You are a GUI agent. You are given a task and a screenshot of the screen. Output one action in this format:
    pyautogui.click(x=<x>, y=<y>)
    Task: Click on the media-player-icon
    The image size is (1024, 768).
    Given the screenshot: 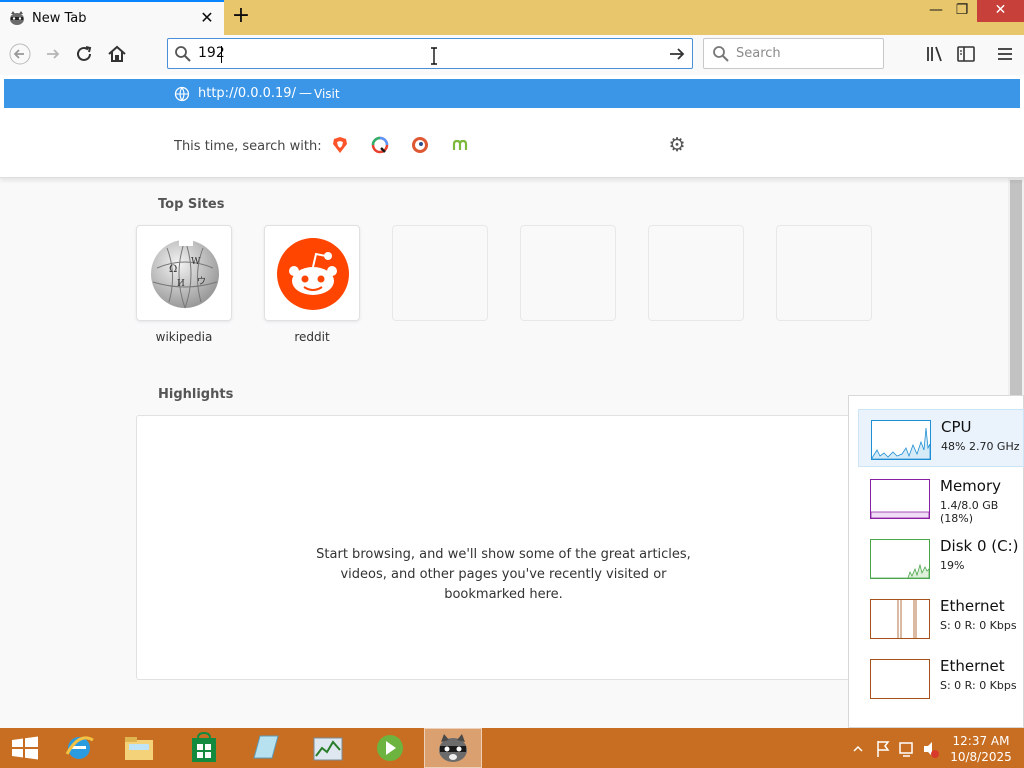 What is the action you would take?
    pyautogui.click(x=390, y=748)
    